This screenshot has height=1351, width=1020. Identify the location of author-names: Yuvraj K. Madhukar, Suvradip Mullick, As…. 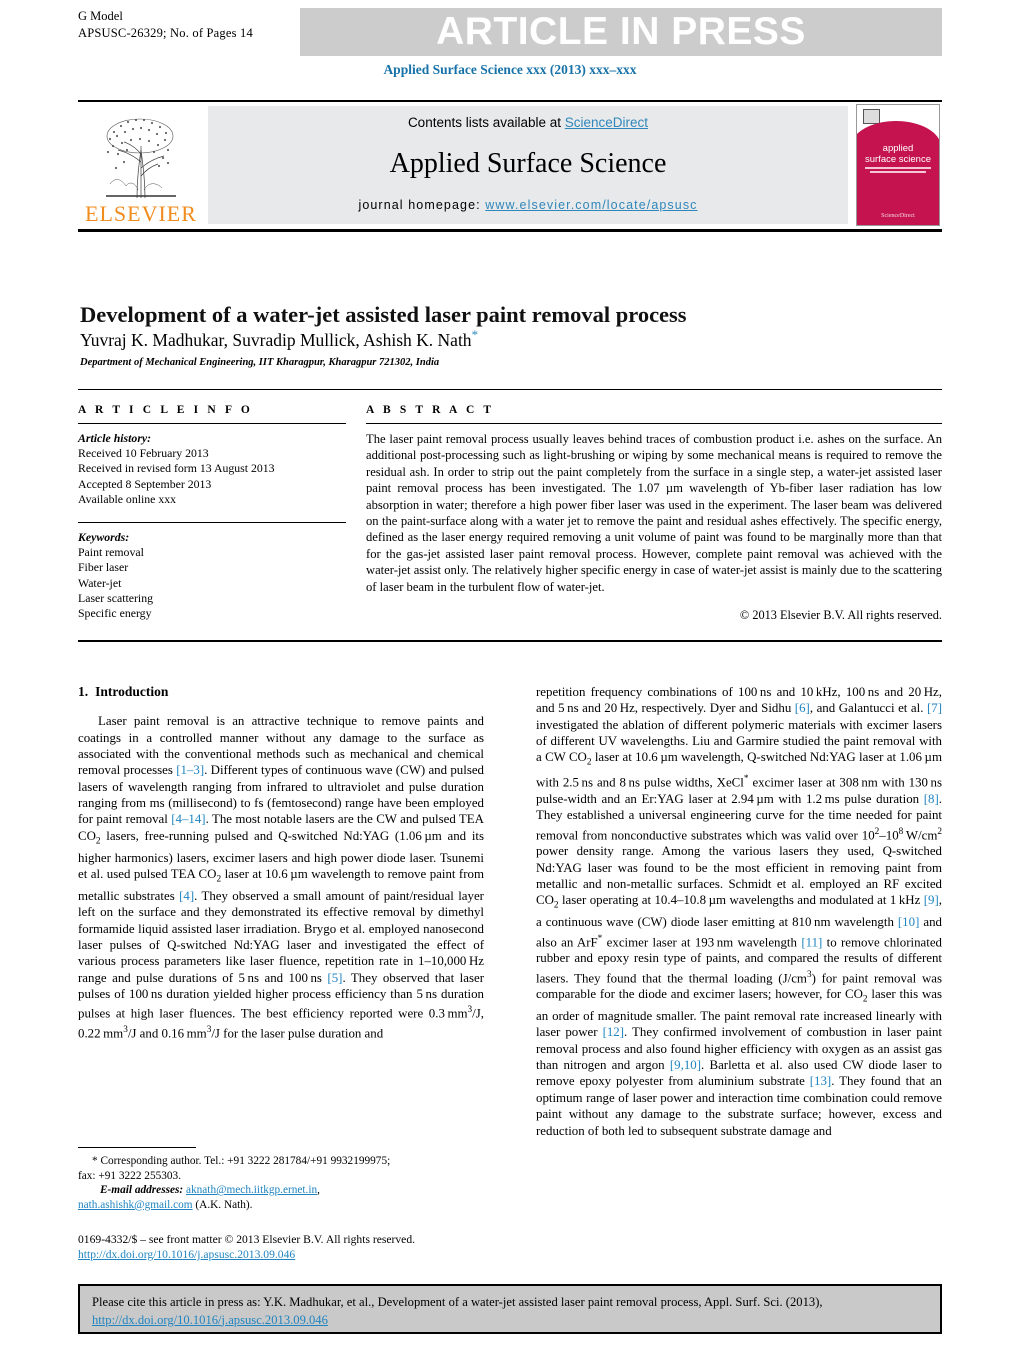
(276, 339).